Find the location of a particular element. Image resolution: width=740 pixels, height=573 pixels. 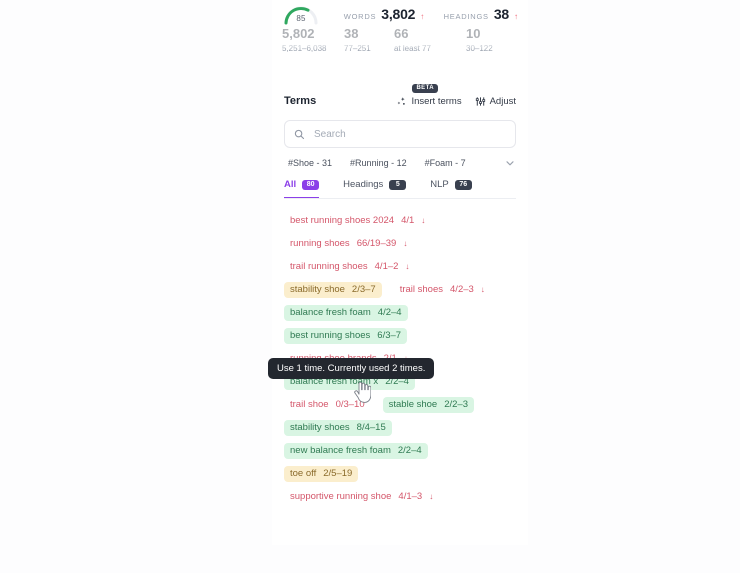

stats-row-clipped: 5,802 38 66 10 is located at coordinates (400, 33).